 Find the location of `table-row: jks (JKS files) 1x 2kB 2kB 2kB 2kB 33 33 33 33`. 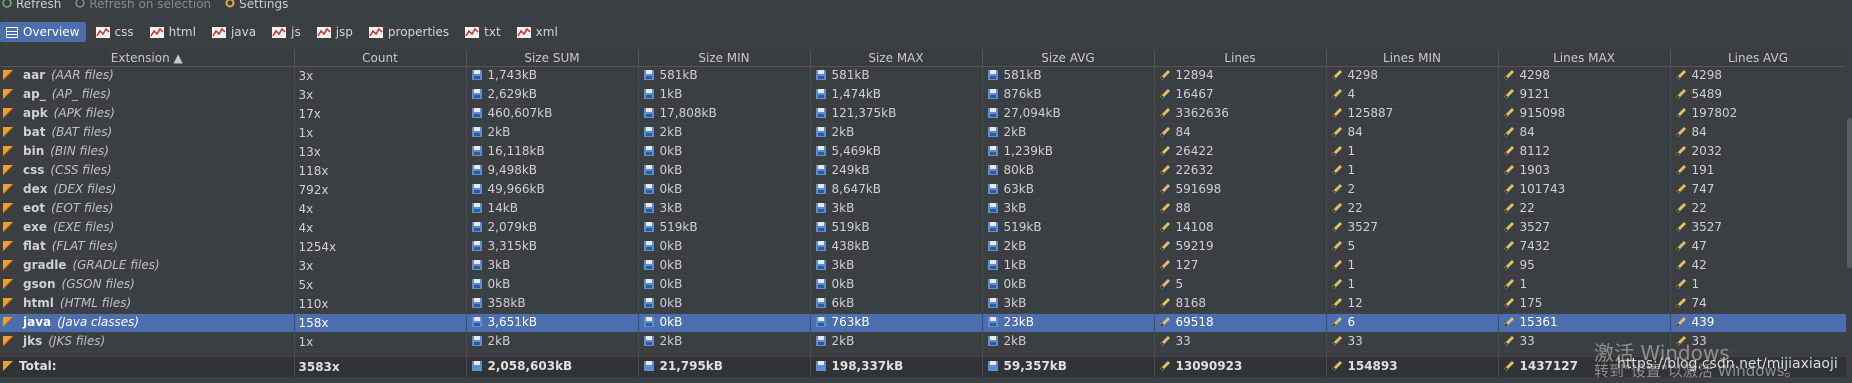

table-row: jks (JKS files) 1x 2kB 2kB 2kB 2kB 33 33 33 33 is located at coordinates (923, 342).